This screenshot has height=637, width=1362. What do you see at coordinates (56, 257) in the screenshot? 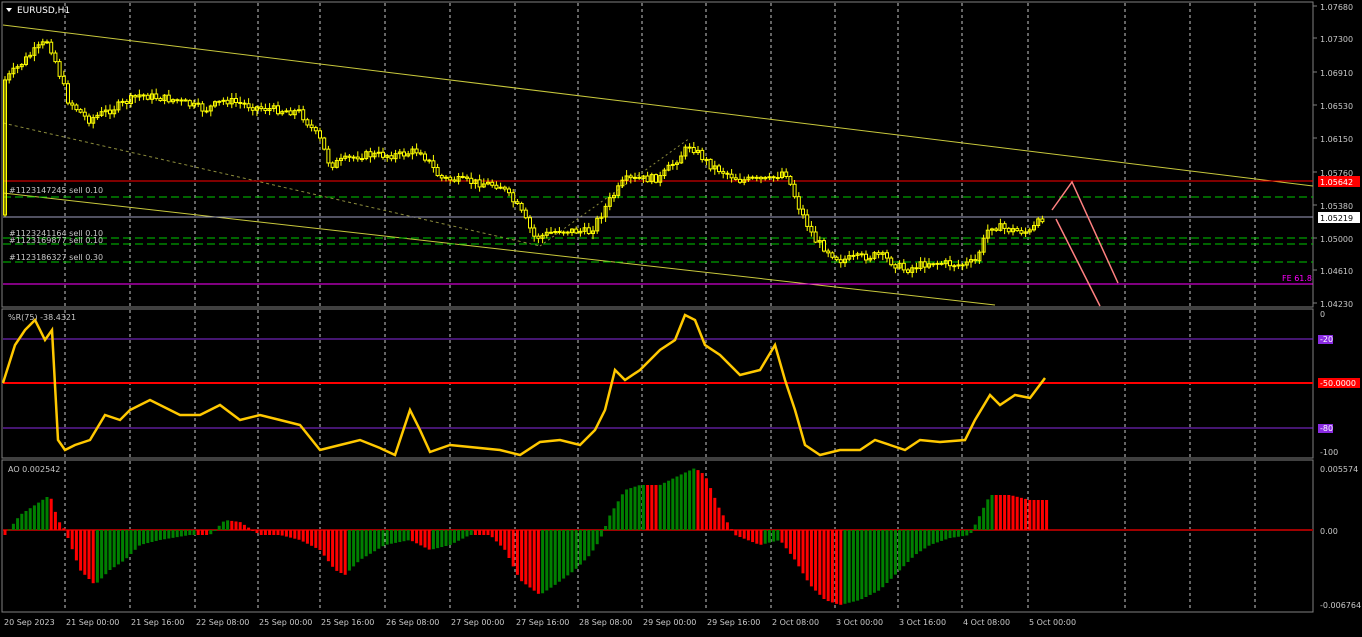
I see `order-label: #1123186327 sell 0.30` at bounding box center [56, 257].